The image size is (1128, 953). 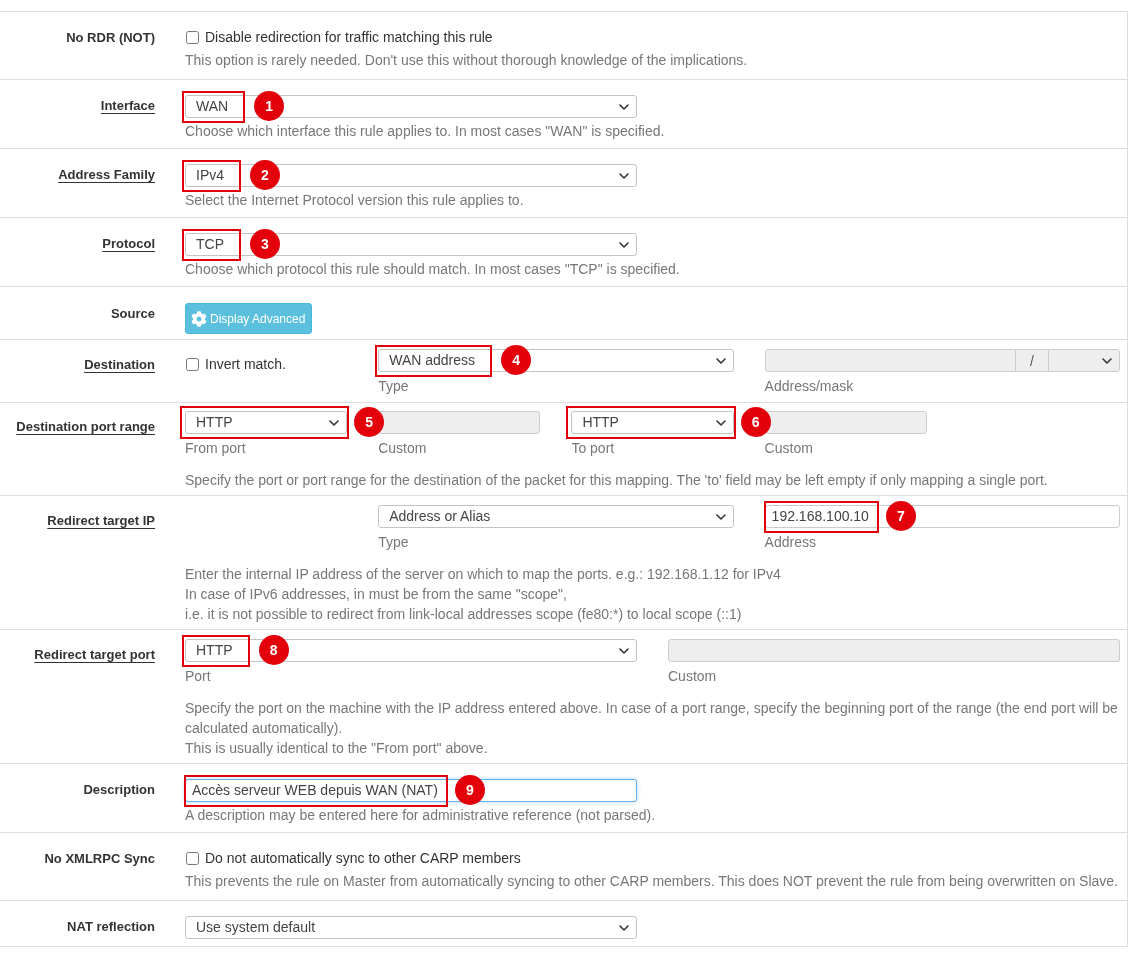 What do you see at coordinates (652, 881) in the screenshot?
I see `help-text: This prevents the rule on Master from automatically syncing to other CARP members. This does NOT prevent the rule from being overwritten on Slave.` at bounding box center [652, 881].